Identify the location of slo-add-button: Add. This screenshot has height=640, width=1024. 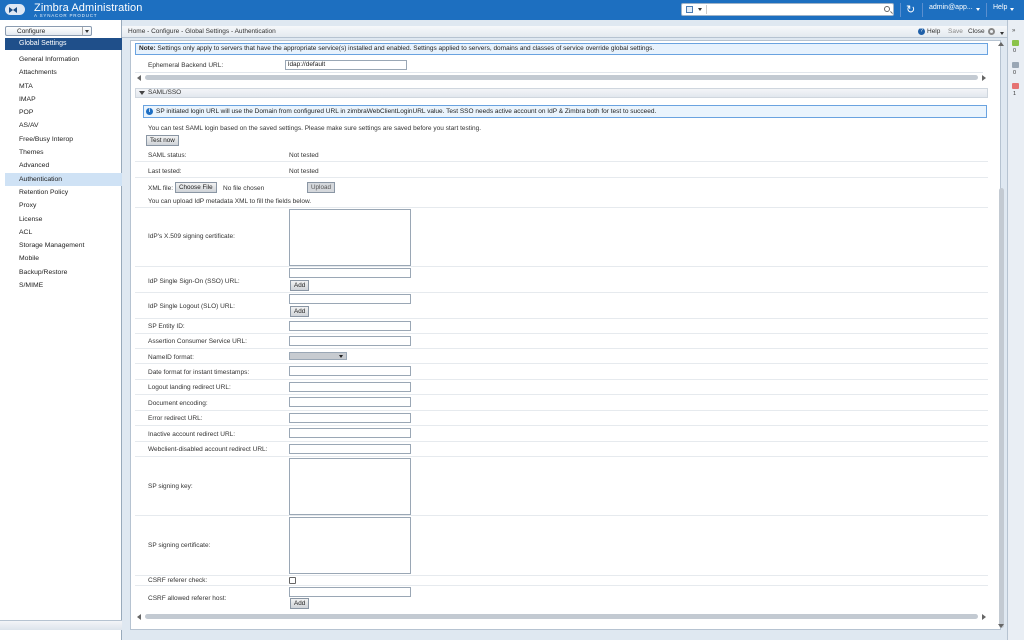
(300, 311).